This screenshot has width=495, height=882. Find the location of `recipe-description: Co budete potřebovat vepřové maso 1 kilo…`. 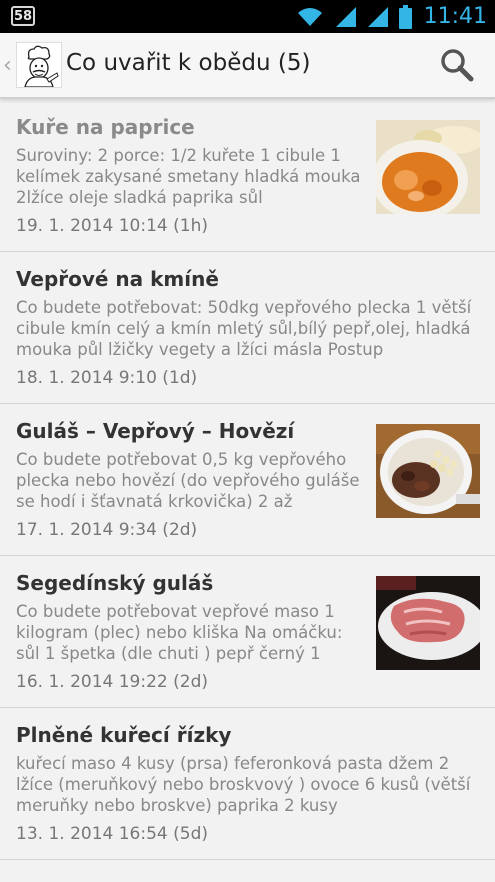

recipe-description: Co budete potřebovat vepřové maso 1 kilo… is located at coordinates (179, 632).